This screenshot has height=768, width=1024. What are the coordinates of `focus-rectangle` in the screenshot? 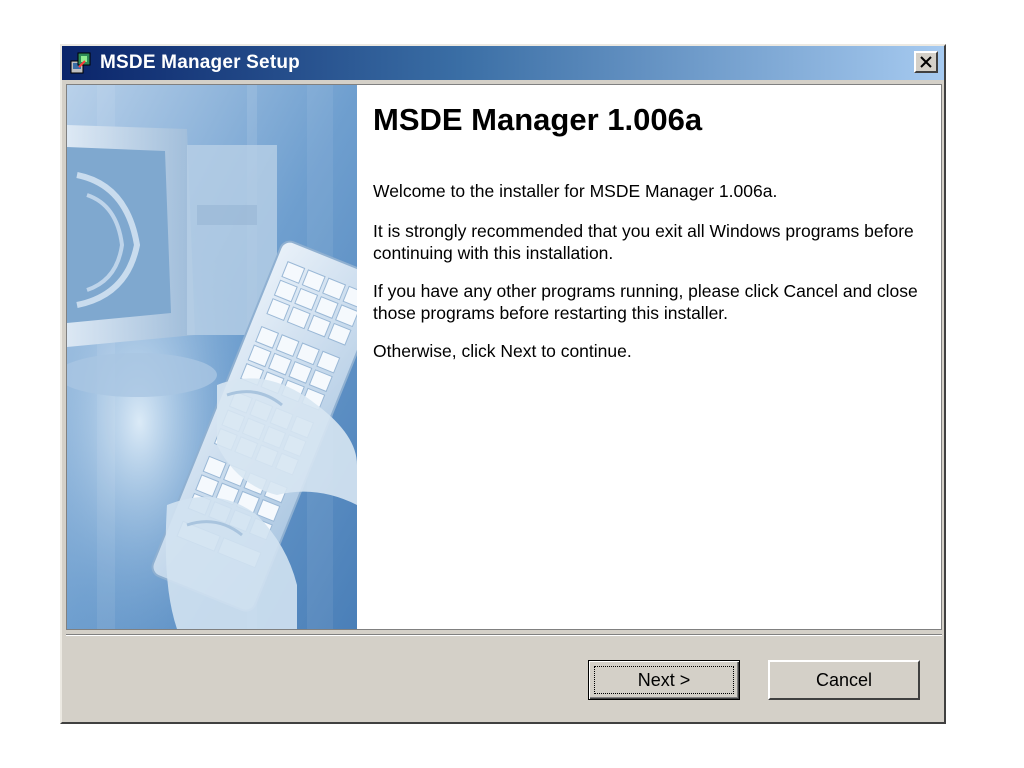 It's located at (664, 680).